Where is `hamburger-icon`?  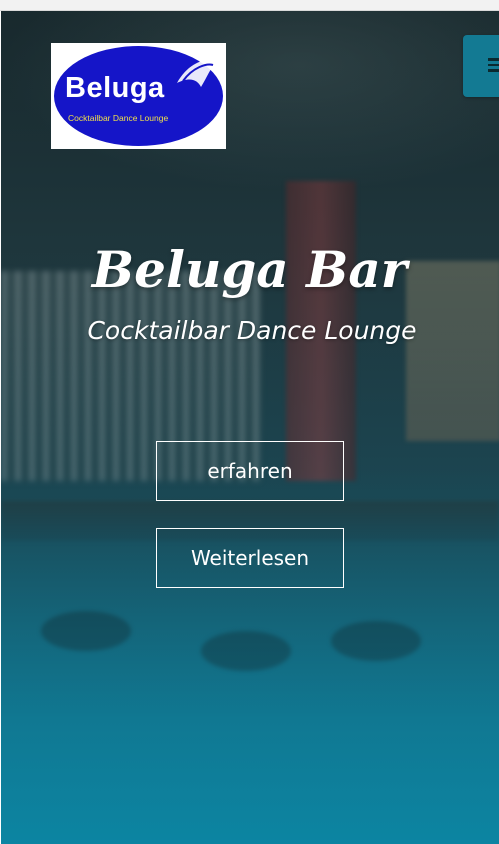
hamburger-icon is located at coordinates (493, 65).